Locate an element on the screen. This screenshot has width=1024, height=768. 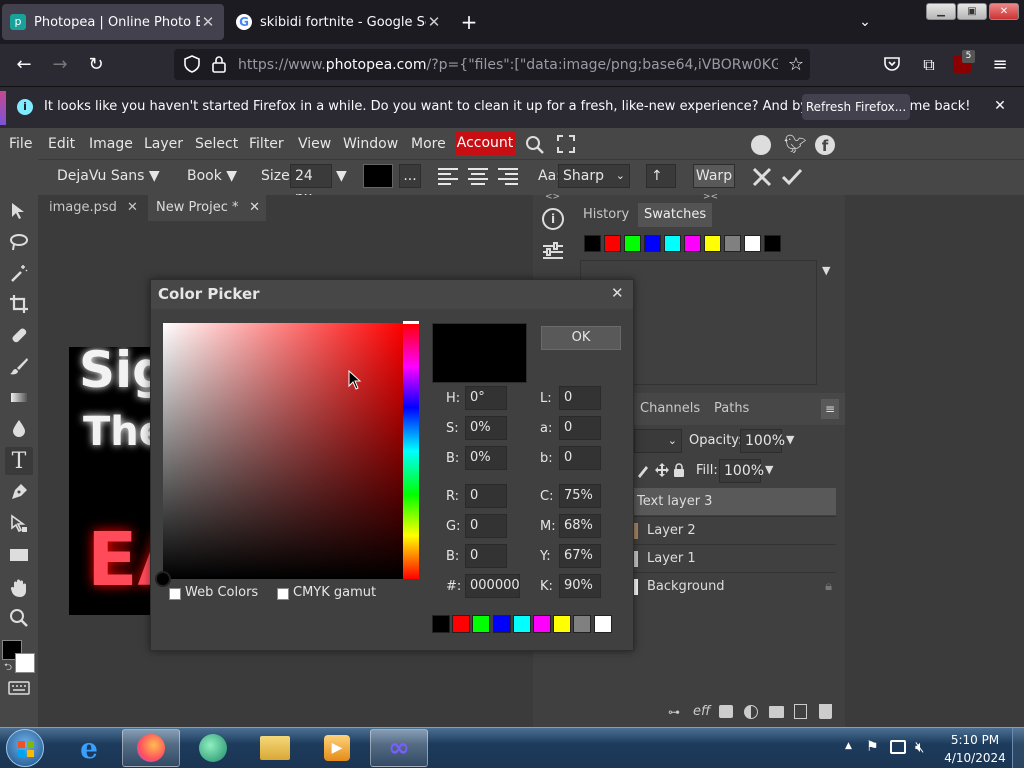
brightness-input: 0% is located at coordinates (486, 458).